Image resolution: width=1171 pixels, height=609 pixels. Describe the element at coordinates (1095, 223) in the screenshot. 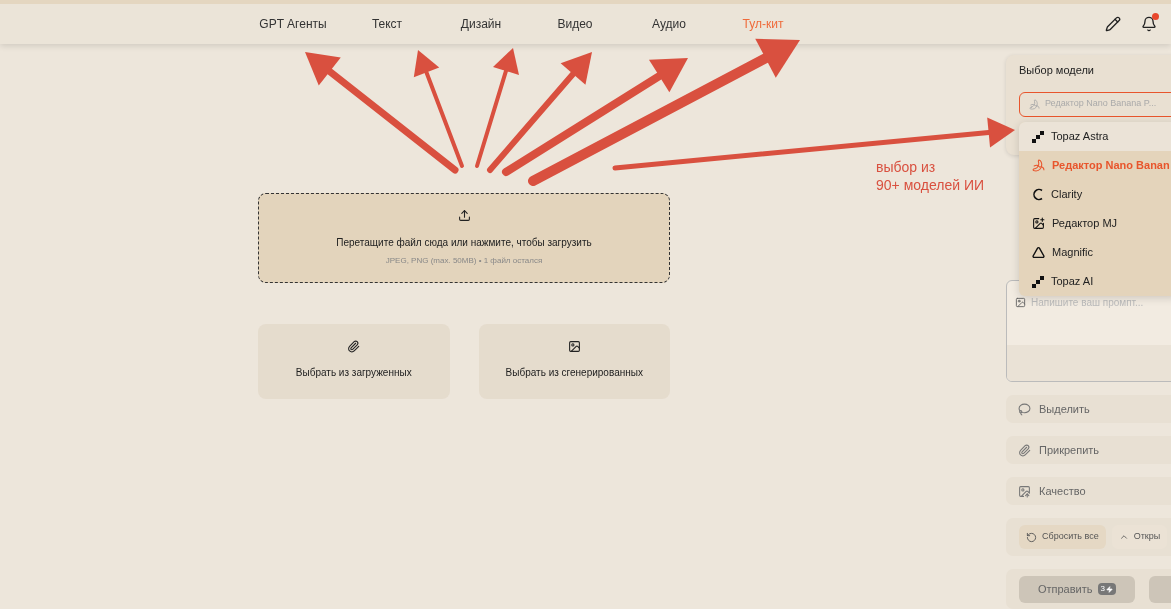

I see `model-option: Редактор MJ` at that location.